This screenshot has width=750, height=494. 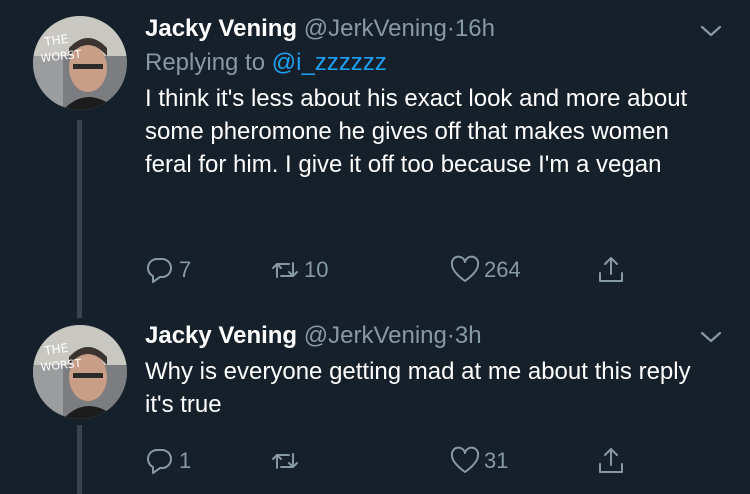 I want to click on replying-to-label: Replying to, so click(x=205, y=62).